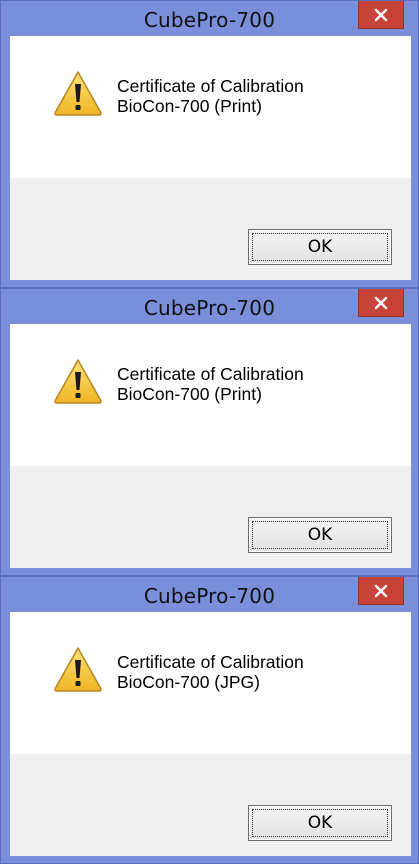  What do you see at coordinates (188, 682) in the screenshot?
I see `message-line-2: BioCon-700 (JPG)` at bounding box center [188, 682].